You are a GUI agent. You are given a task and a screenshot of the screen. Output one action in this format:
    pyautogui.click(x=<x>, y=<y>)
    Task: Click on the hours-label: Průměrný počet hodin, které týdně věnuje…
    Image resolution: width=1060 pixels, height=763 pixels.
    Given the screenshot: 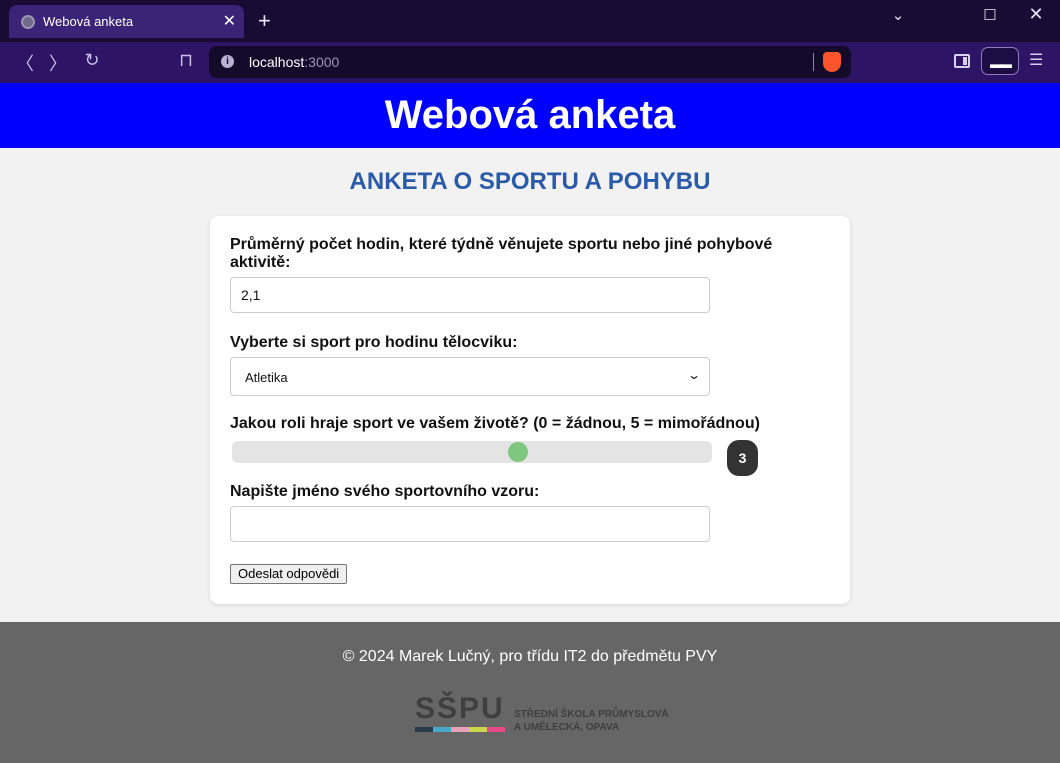 What is the action you would take?
    pyautogui.click(x=501, y=253)
    